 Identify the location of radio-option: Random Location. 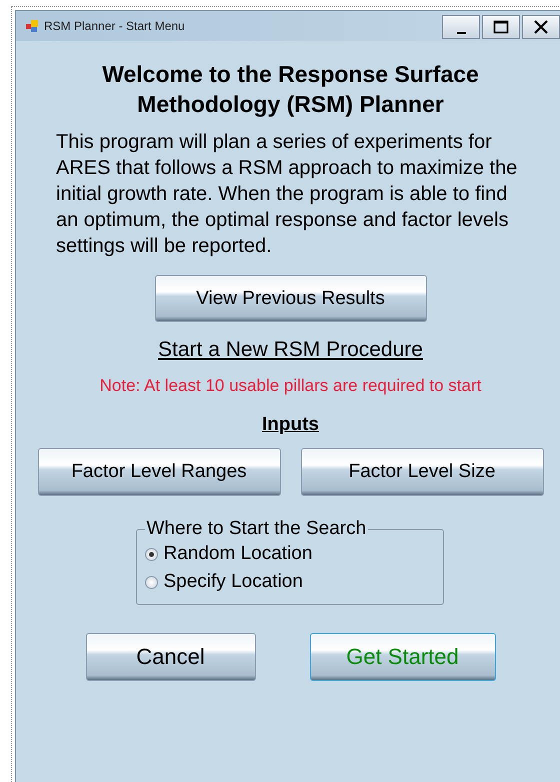
(289, 554).